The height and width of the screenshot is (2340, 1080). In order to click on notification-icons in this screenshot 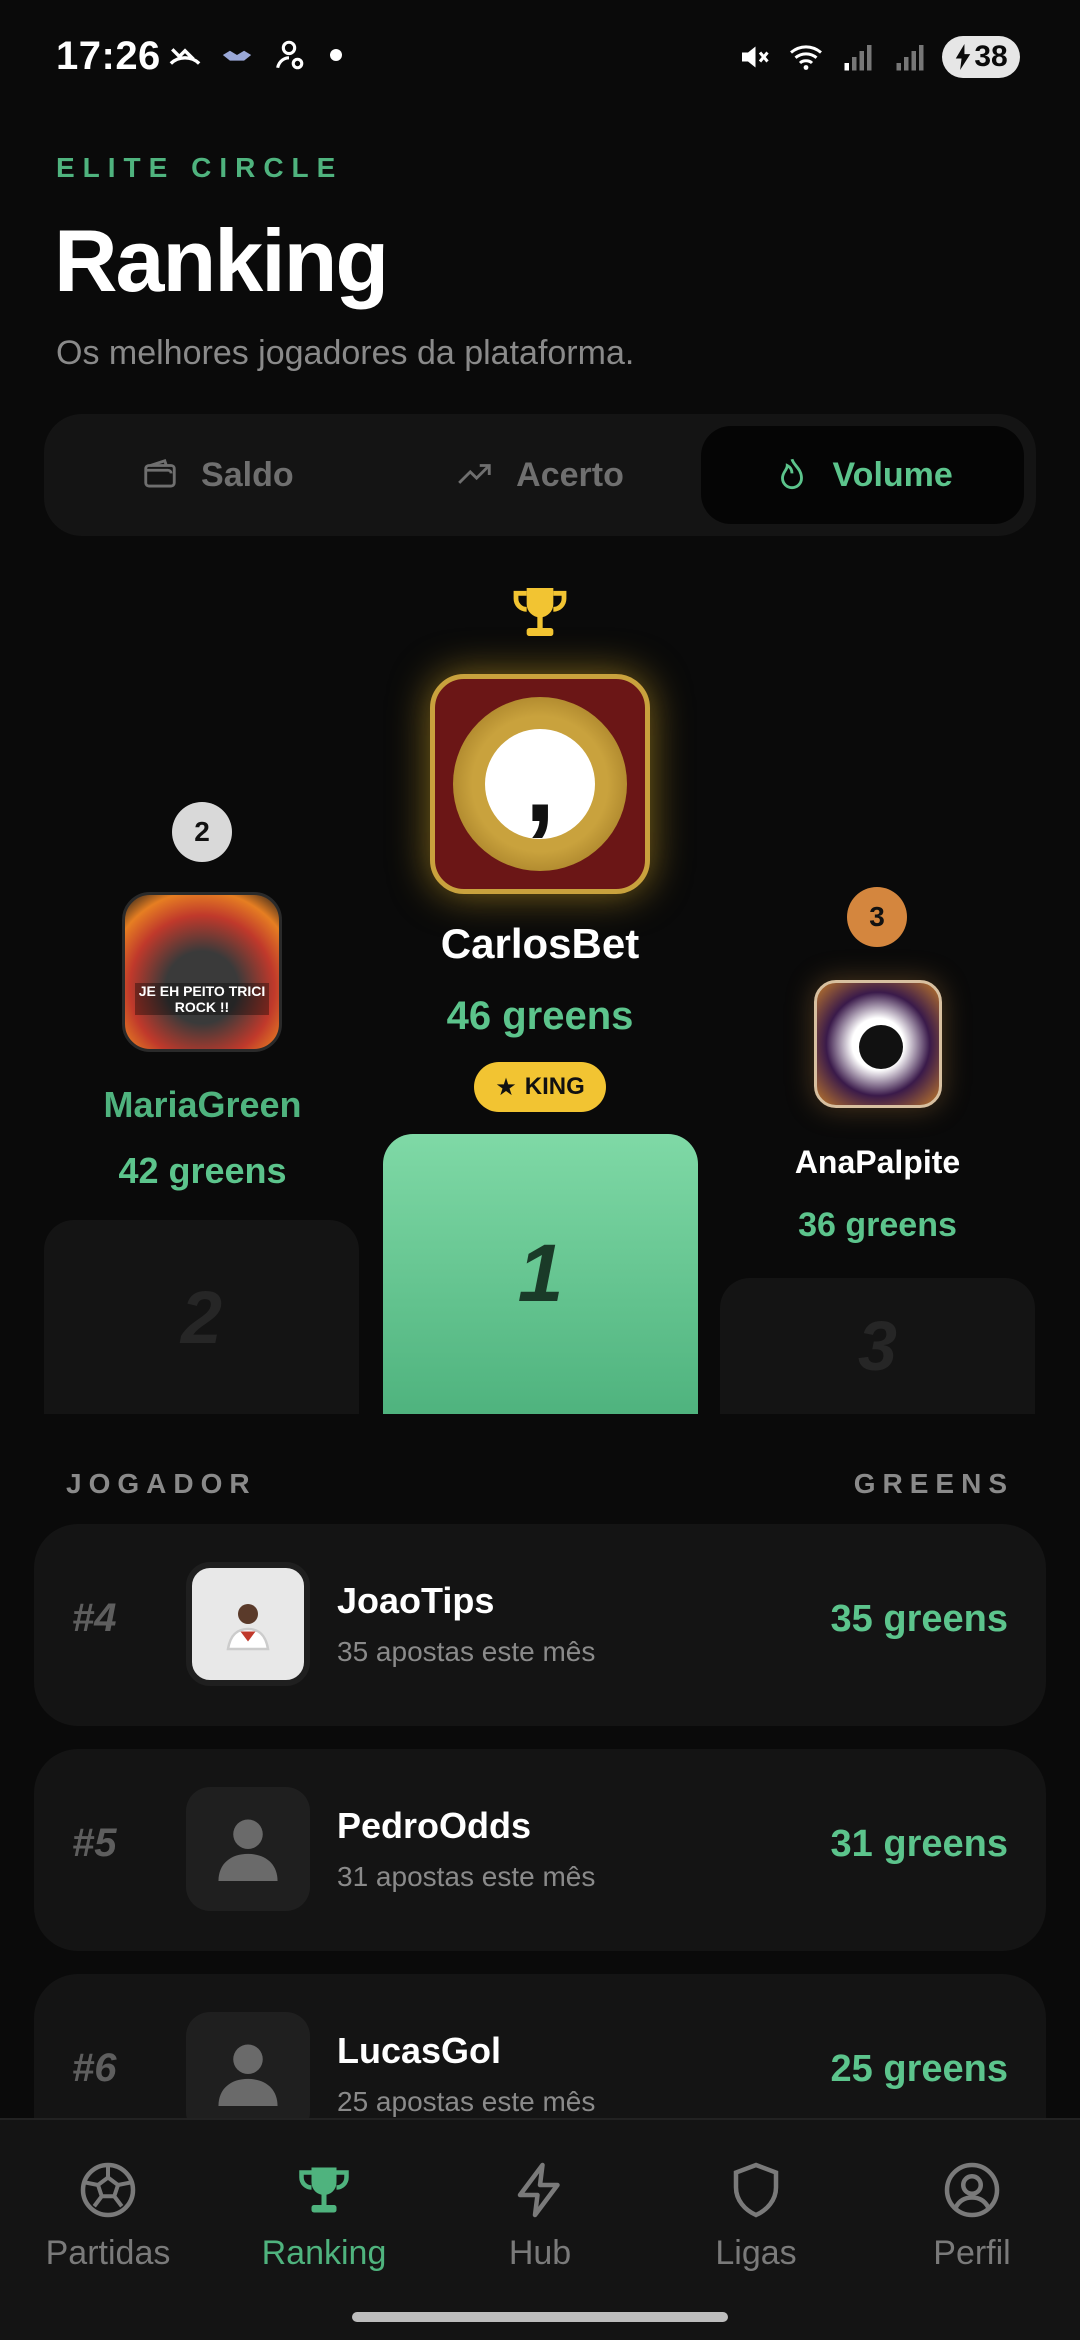, I will do `click(255, 55)`.